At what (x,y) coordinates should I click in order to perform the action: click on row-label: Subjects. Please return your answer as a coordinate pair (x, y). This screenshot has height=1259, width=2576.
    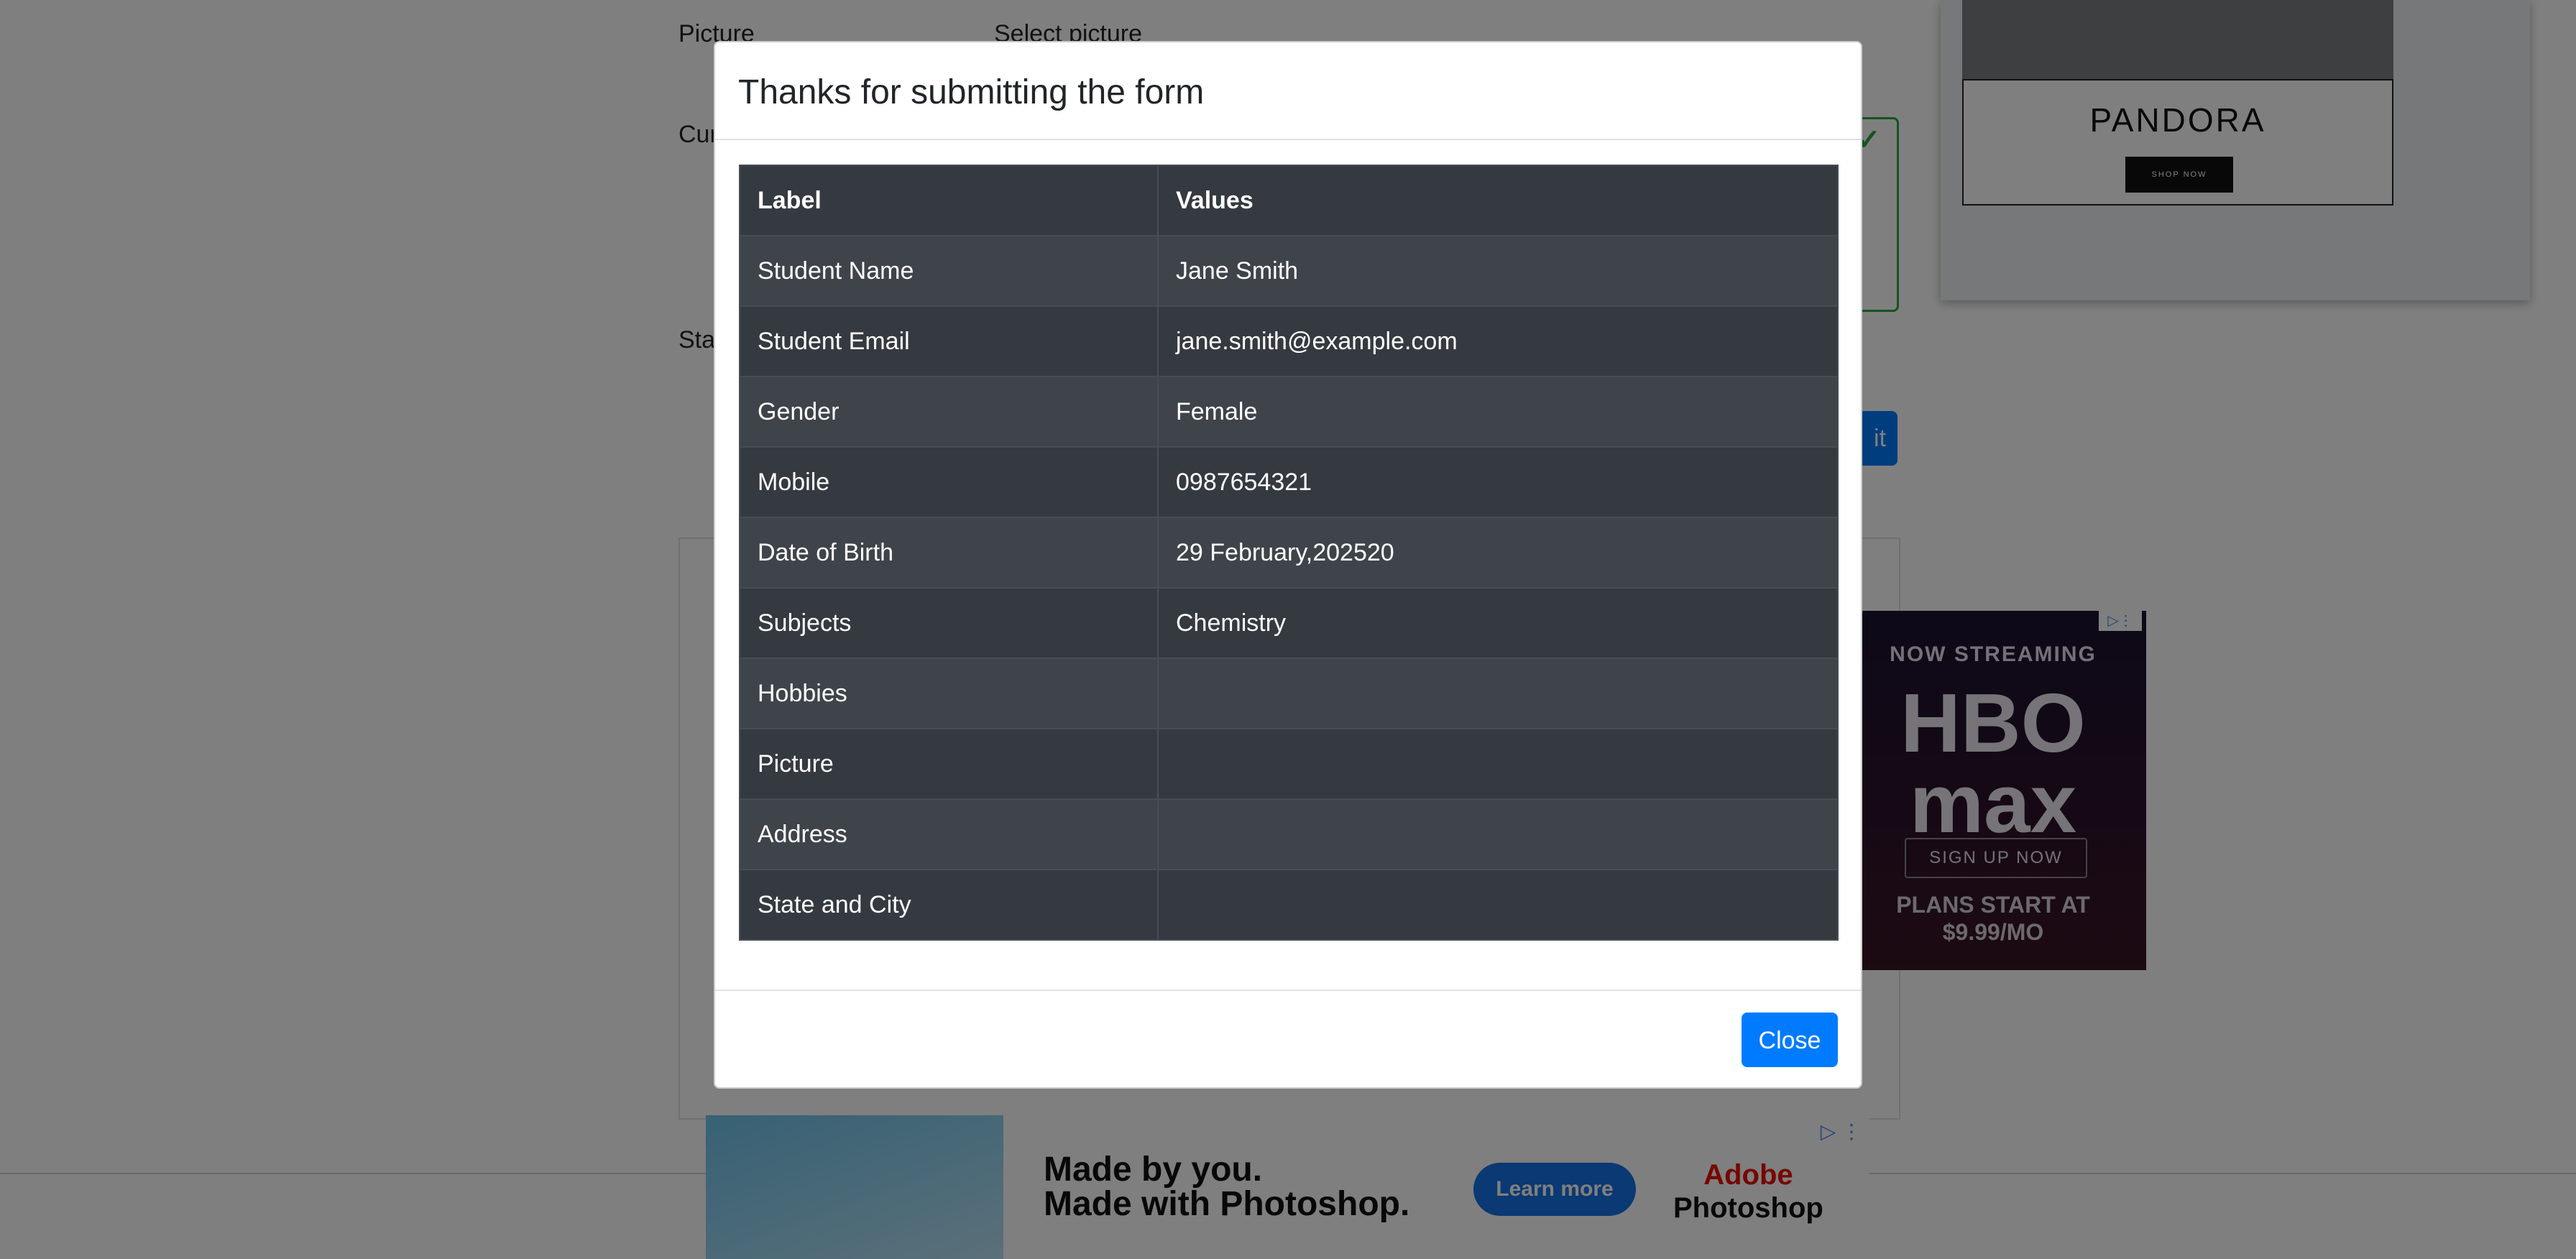
    Looking at the image, I should click on (949, 623).